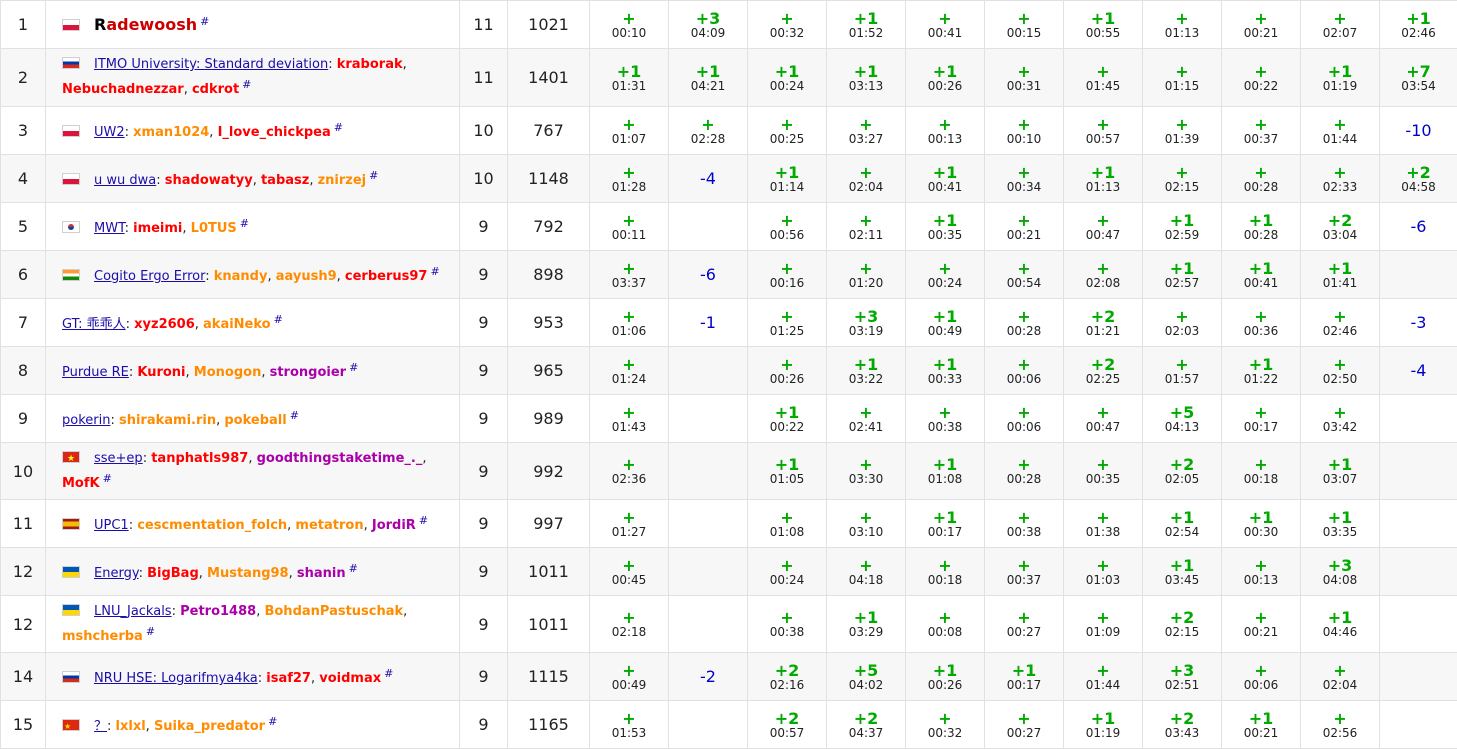 This screenshot has height=749, width=1457. What do you see at coordinates (866, 419) in the screenshot?
I see `problem-cell: +02:41` at bounding box center [866, 419].